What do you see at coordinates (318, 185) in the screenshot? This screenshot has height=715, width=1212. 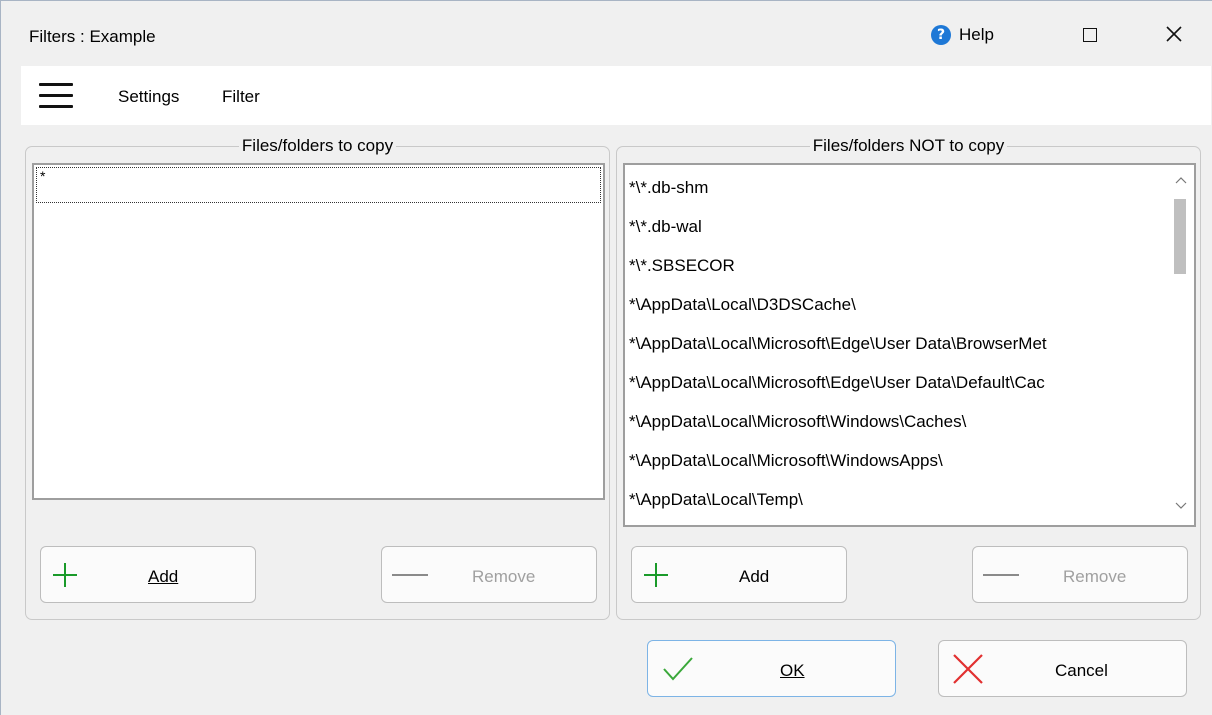 I see `list-item: *` at bounding box center [318, 185].